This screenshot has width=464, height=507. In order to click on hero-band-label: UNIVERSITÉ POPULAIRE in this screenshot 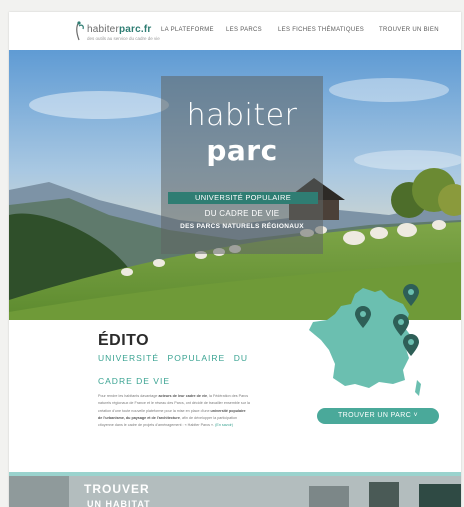, I will do `click(243, 198)`.